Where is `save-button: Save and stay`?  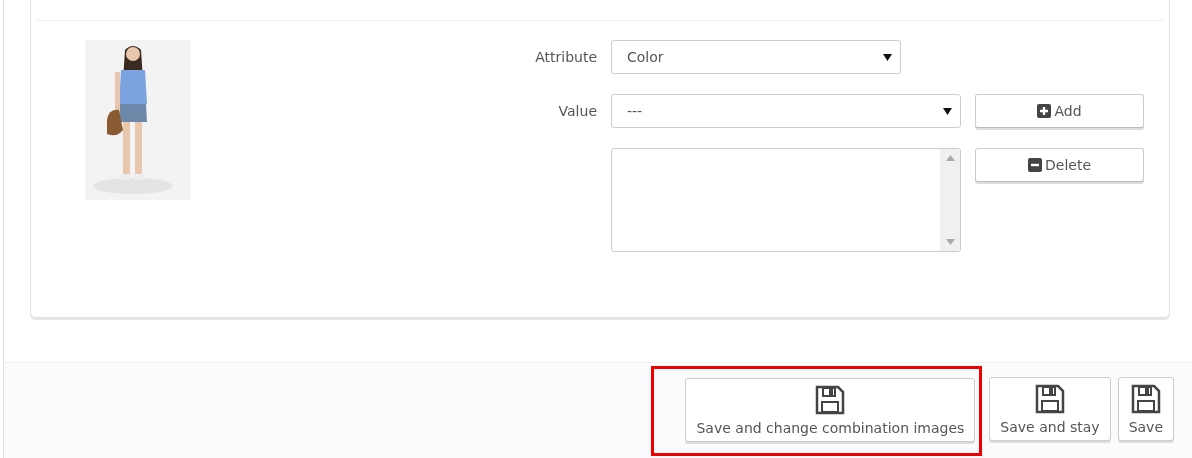
save-button: Save and stay is located at coordinates (1050, 409).